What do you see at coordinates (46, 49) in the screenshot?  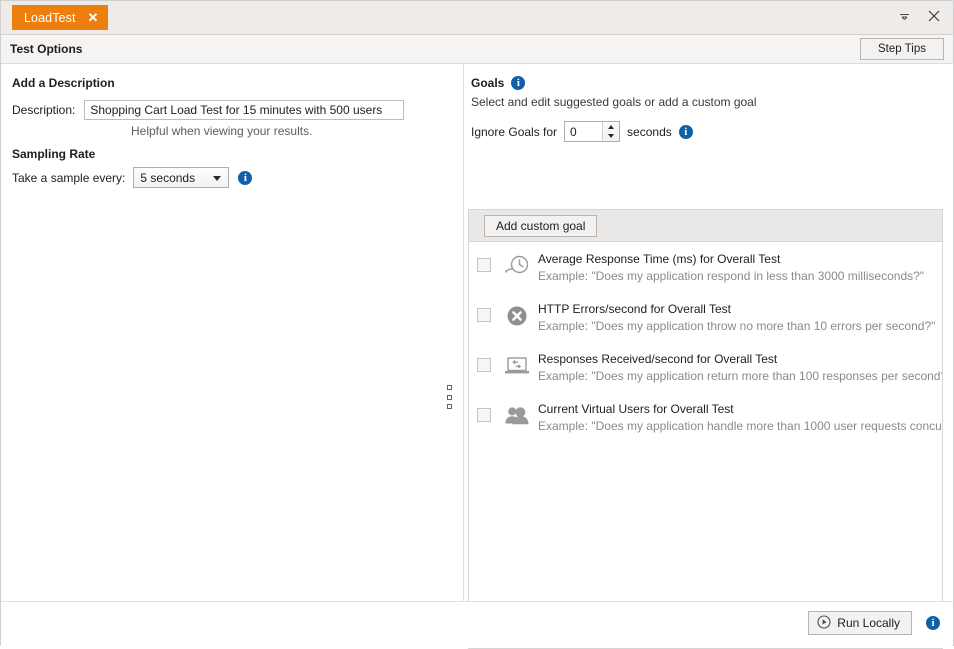 I see `page-title: Test Options` at bounding box center [46, 49].